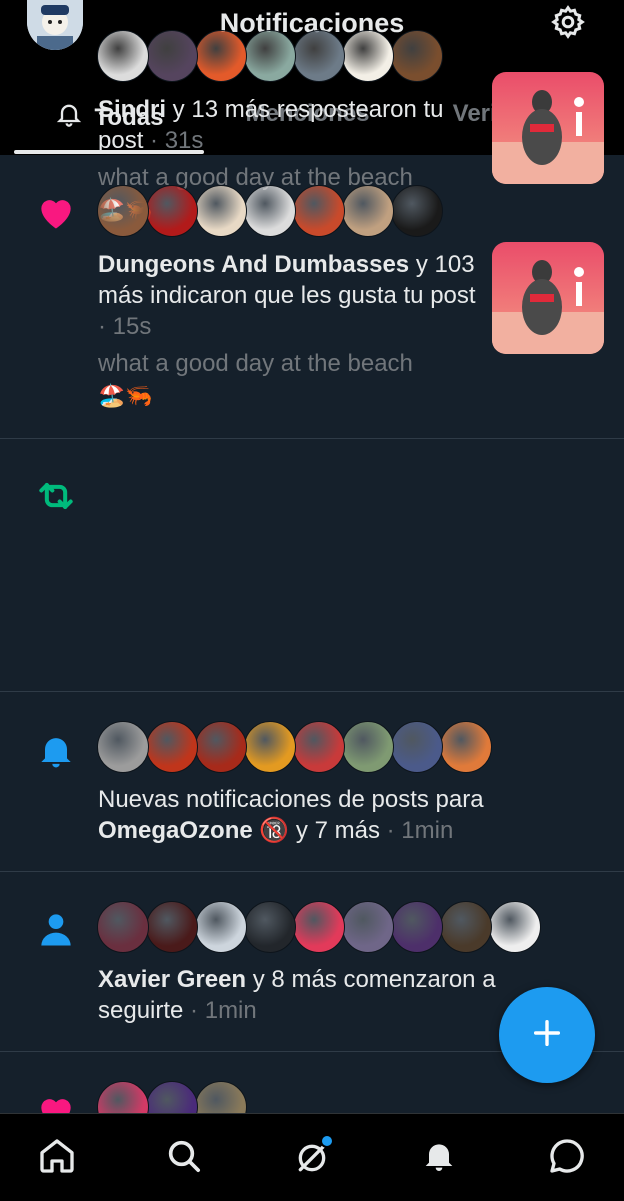 The width and height of the screenshot is (624, 1201). I want to click on chat-icon, so click(567, 1158).